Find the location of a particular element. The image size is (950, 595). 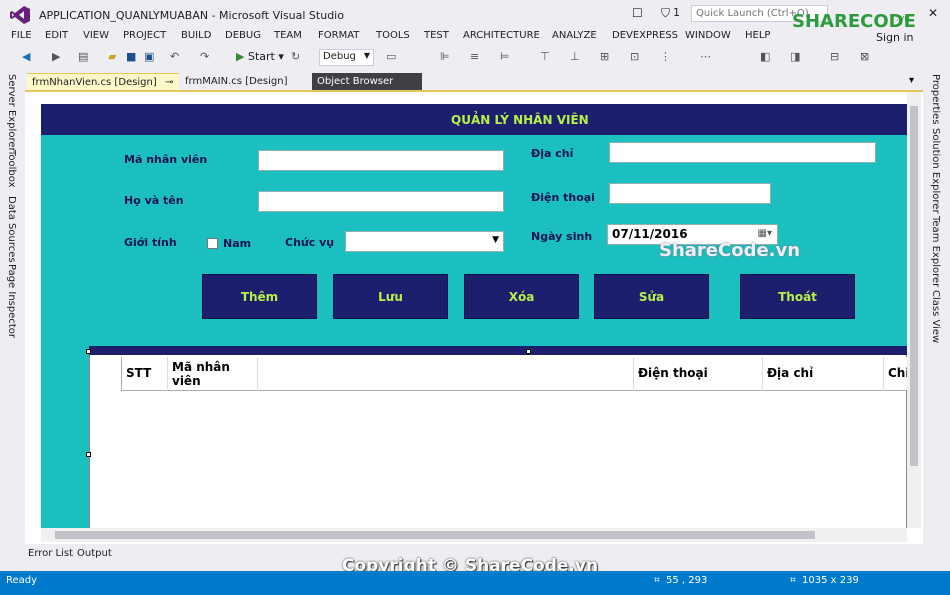

resize-handle-top-left is located at coordinates (88, 351).